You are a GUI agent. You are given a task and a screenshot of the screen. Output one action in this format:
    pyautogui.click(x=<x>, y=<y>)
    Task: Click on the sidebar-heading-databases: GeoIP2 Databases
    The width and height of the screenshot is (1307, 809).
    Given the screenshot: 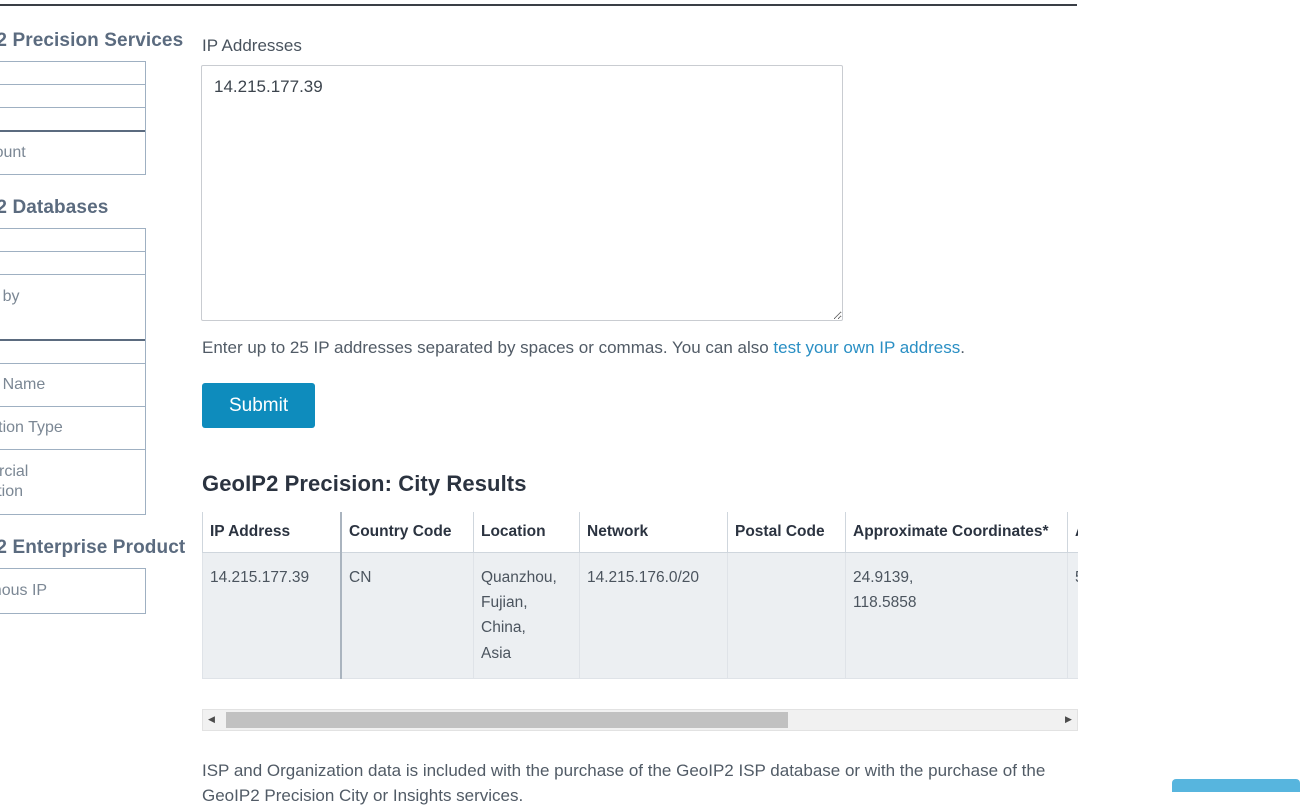 What is the action you would take?
    pyautogui.click(x=54, y=207)
    